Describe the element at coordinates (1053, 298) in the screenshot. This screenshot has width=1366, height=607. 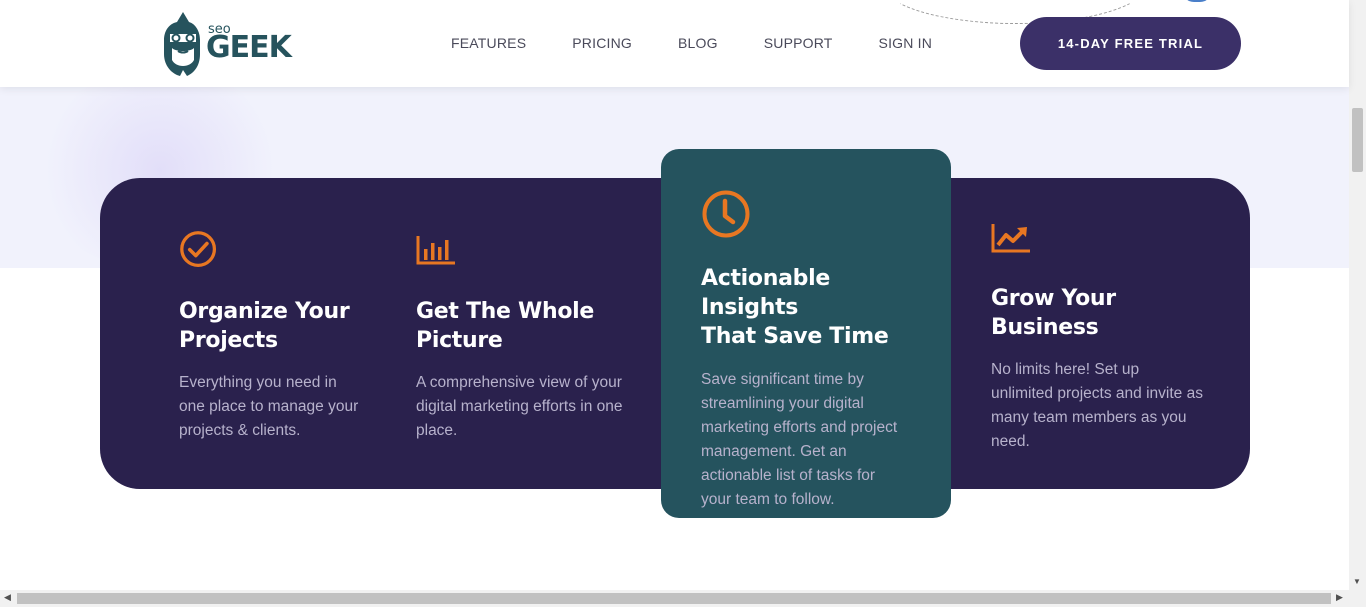
I see `feature-title-line-1: Grow Your` at that location.